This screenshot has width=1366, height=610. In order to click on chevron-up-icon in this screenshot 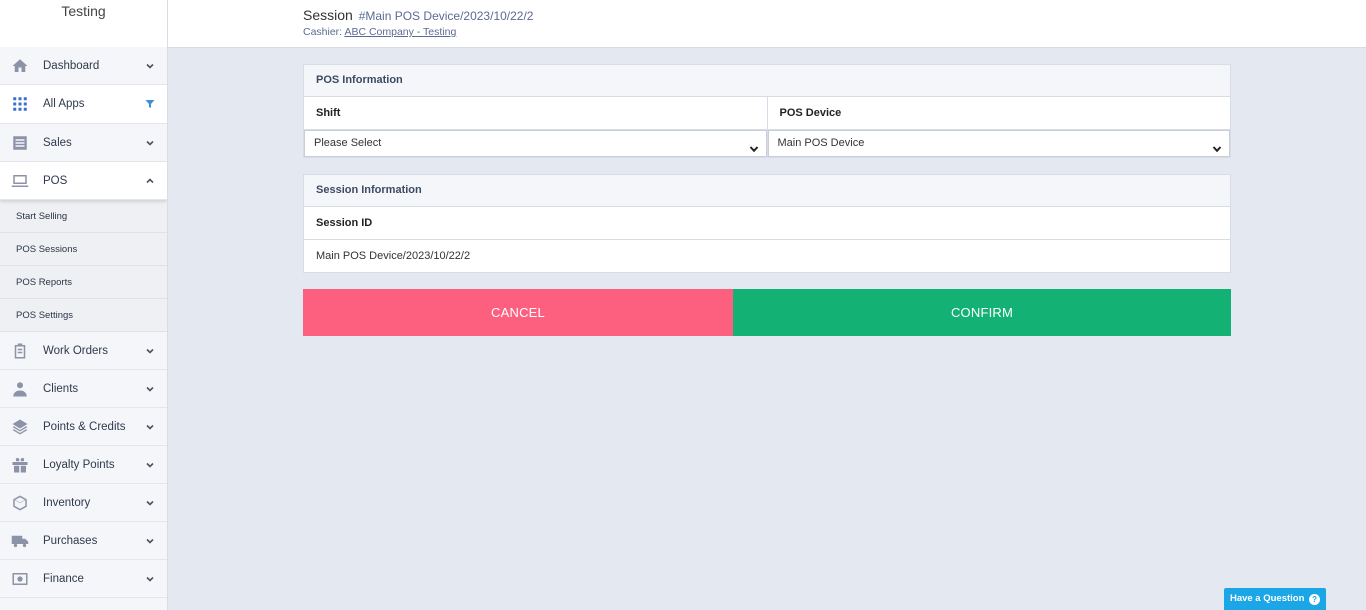, I will do `click(150, 181)`.